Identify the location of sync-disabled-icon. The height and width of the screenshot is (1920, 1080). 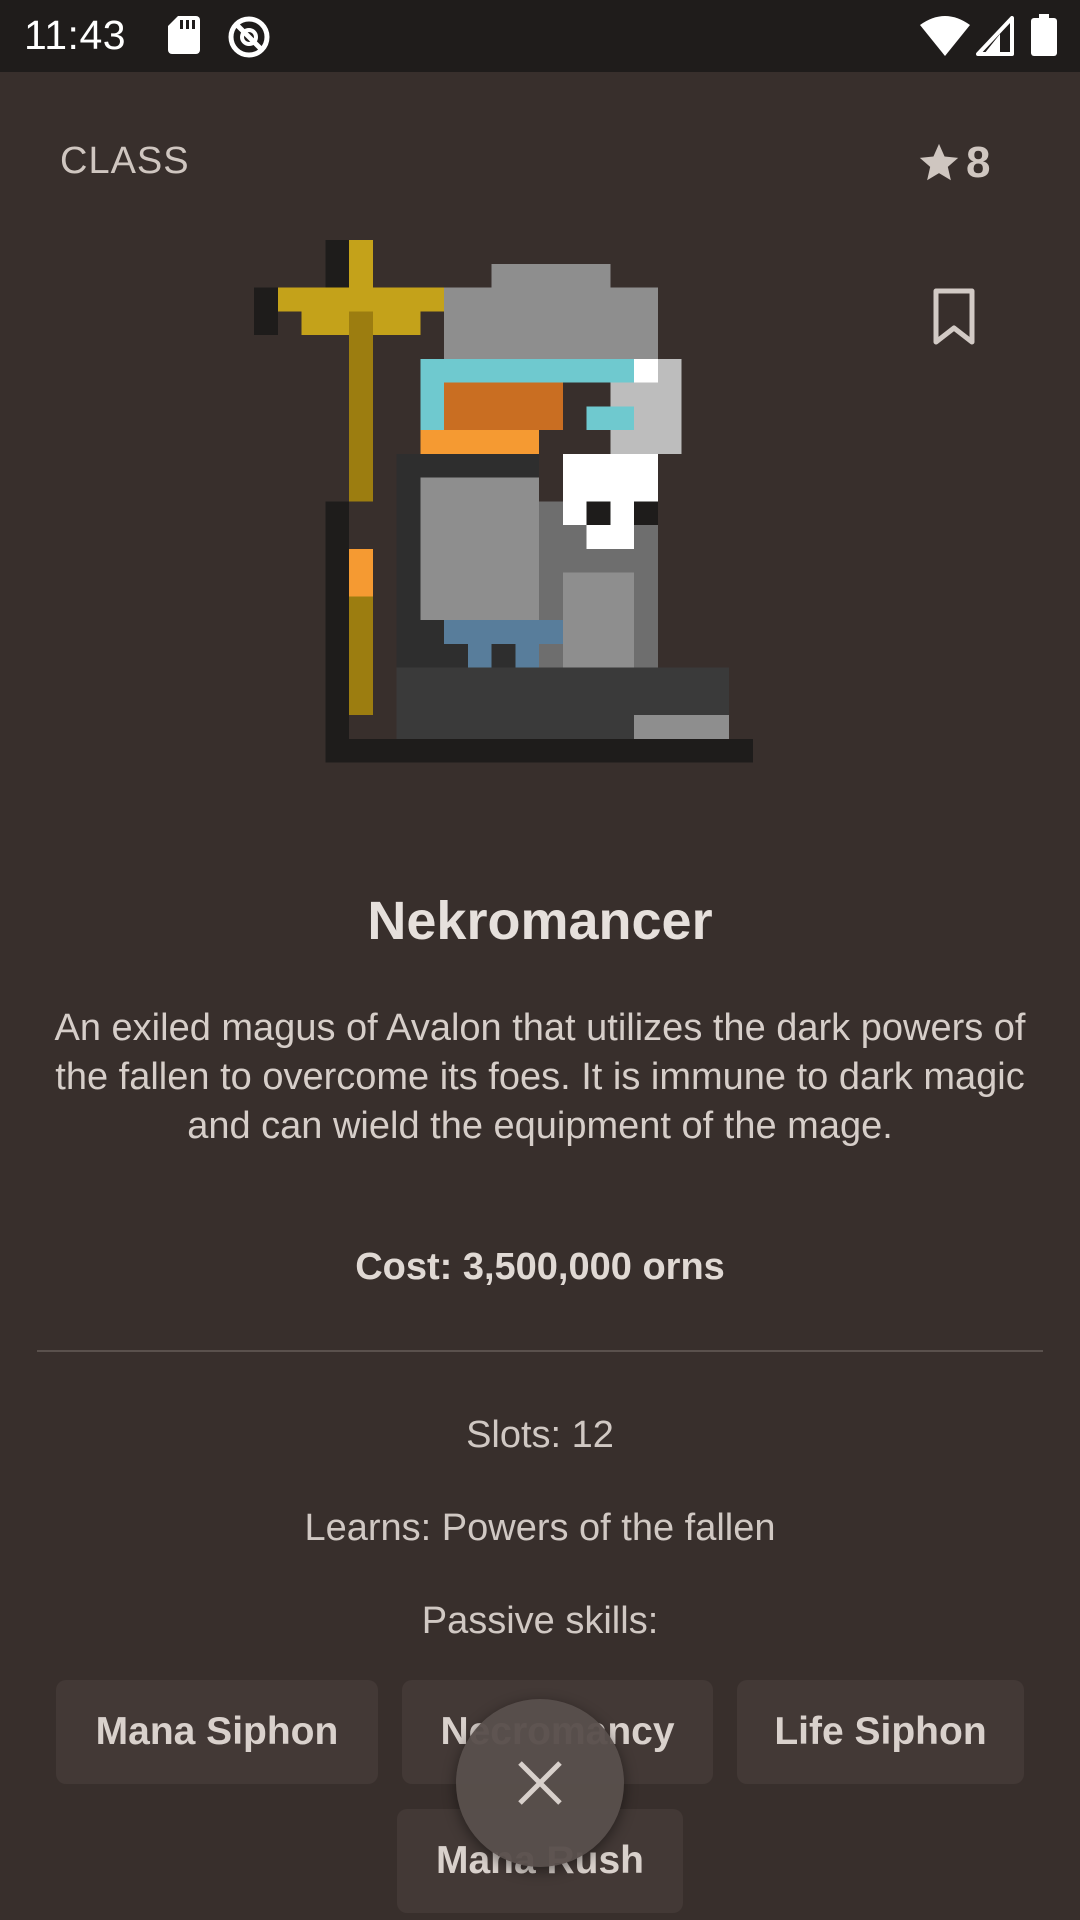
(249, 37).